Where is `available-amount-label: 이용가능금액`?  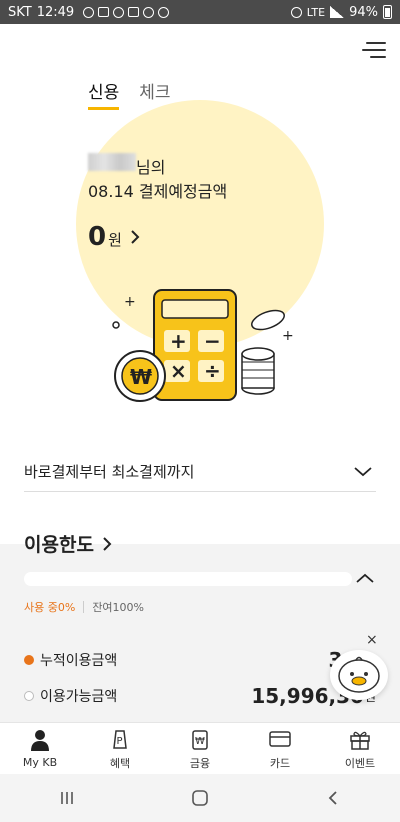
available-amount-label: 이용가능금액 is located at coordinates (79, 697).